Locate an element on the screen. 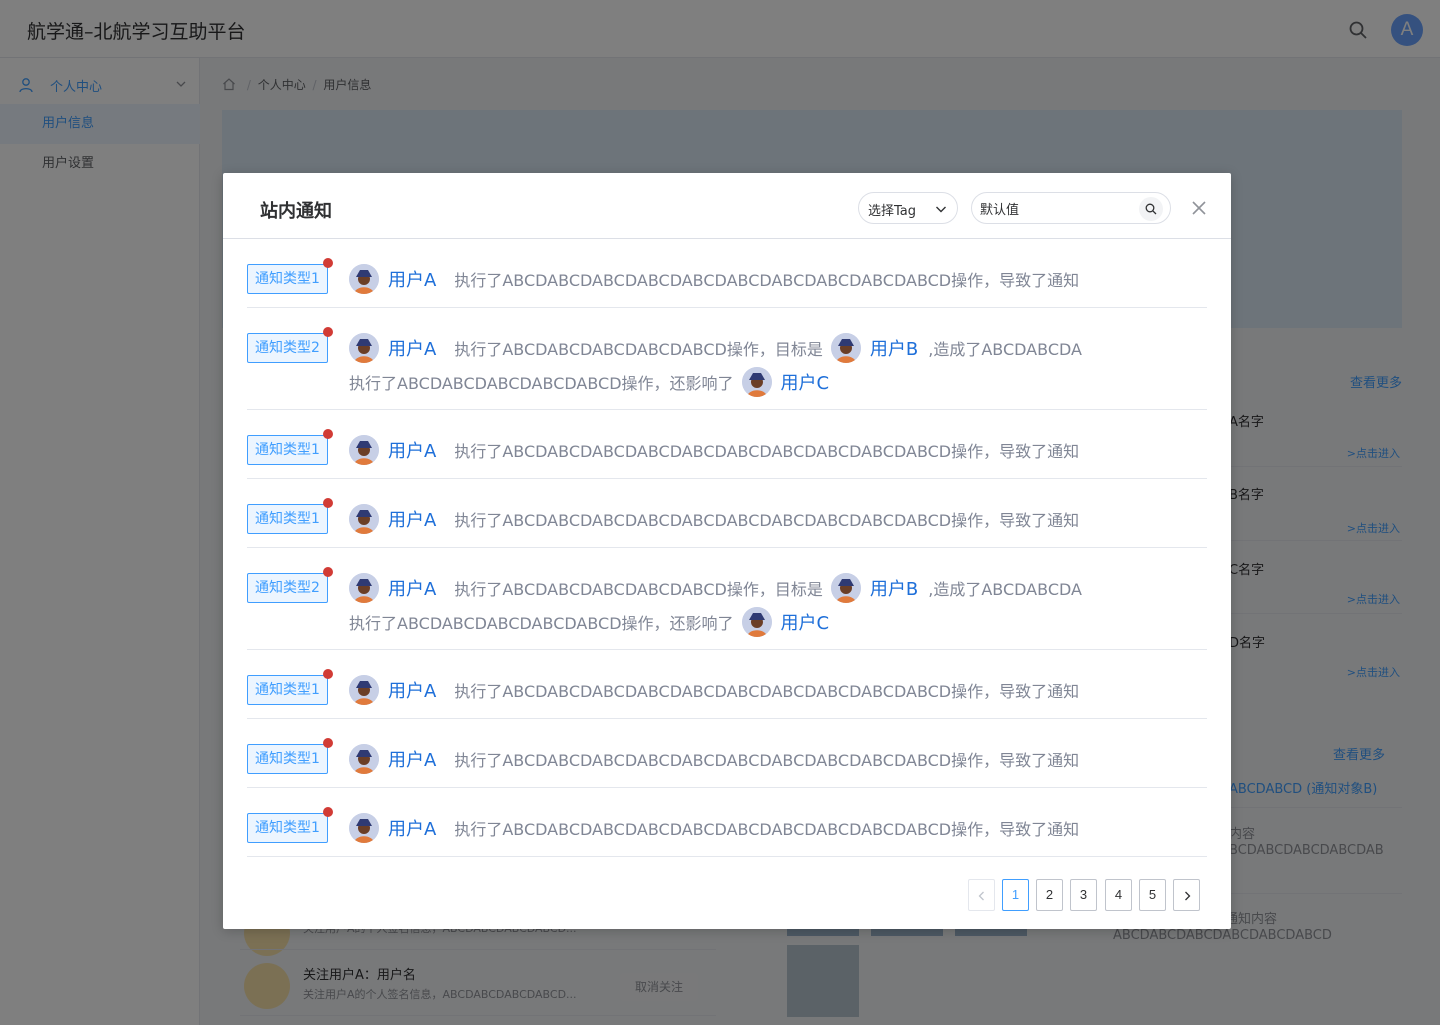  tag-select: 选择Tag is located at coordinates (908, 208).